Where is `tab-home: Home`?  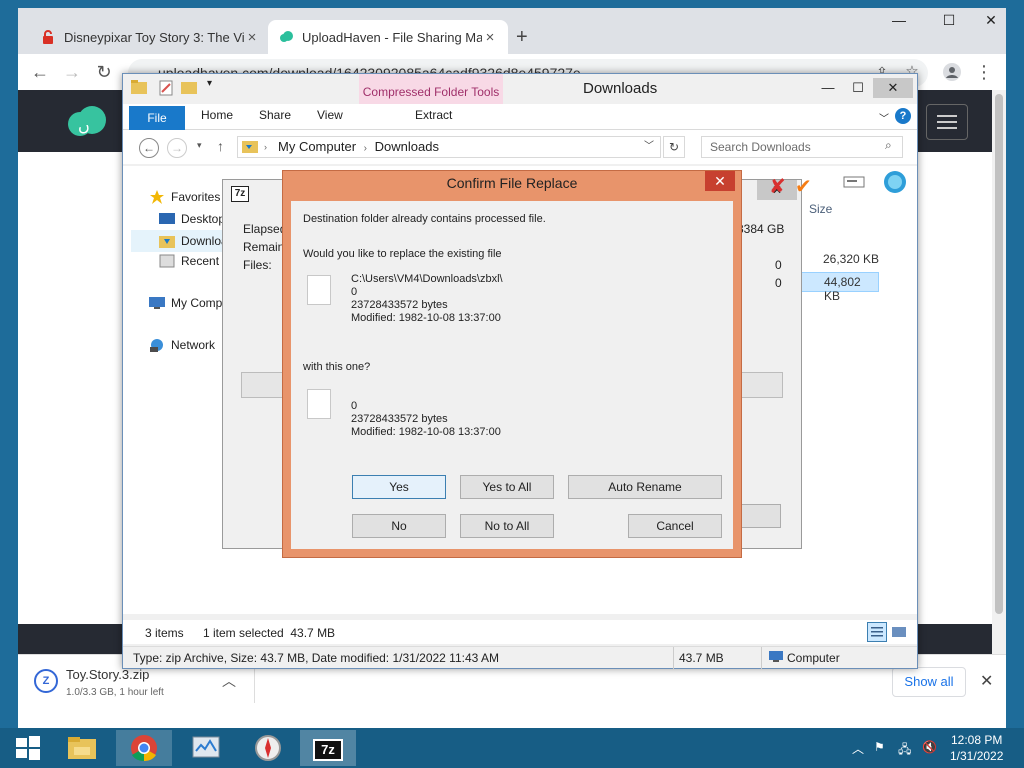 tab-home: Home is located at coordinates (217, 115).